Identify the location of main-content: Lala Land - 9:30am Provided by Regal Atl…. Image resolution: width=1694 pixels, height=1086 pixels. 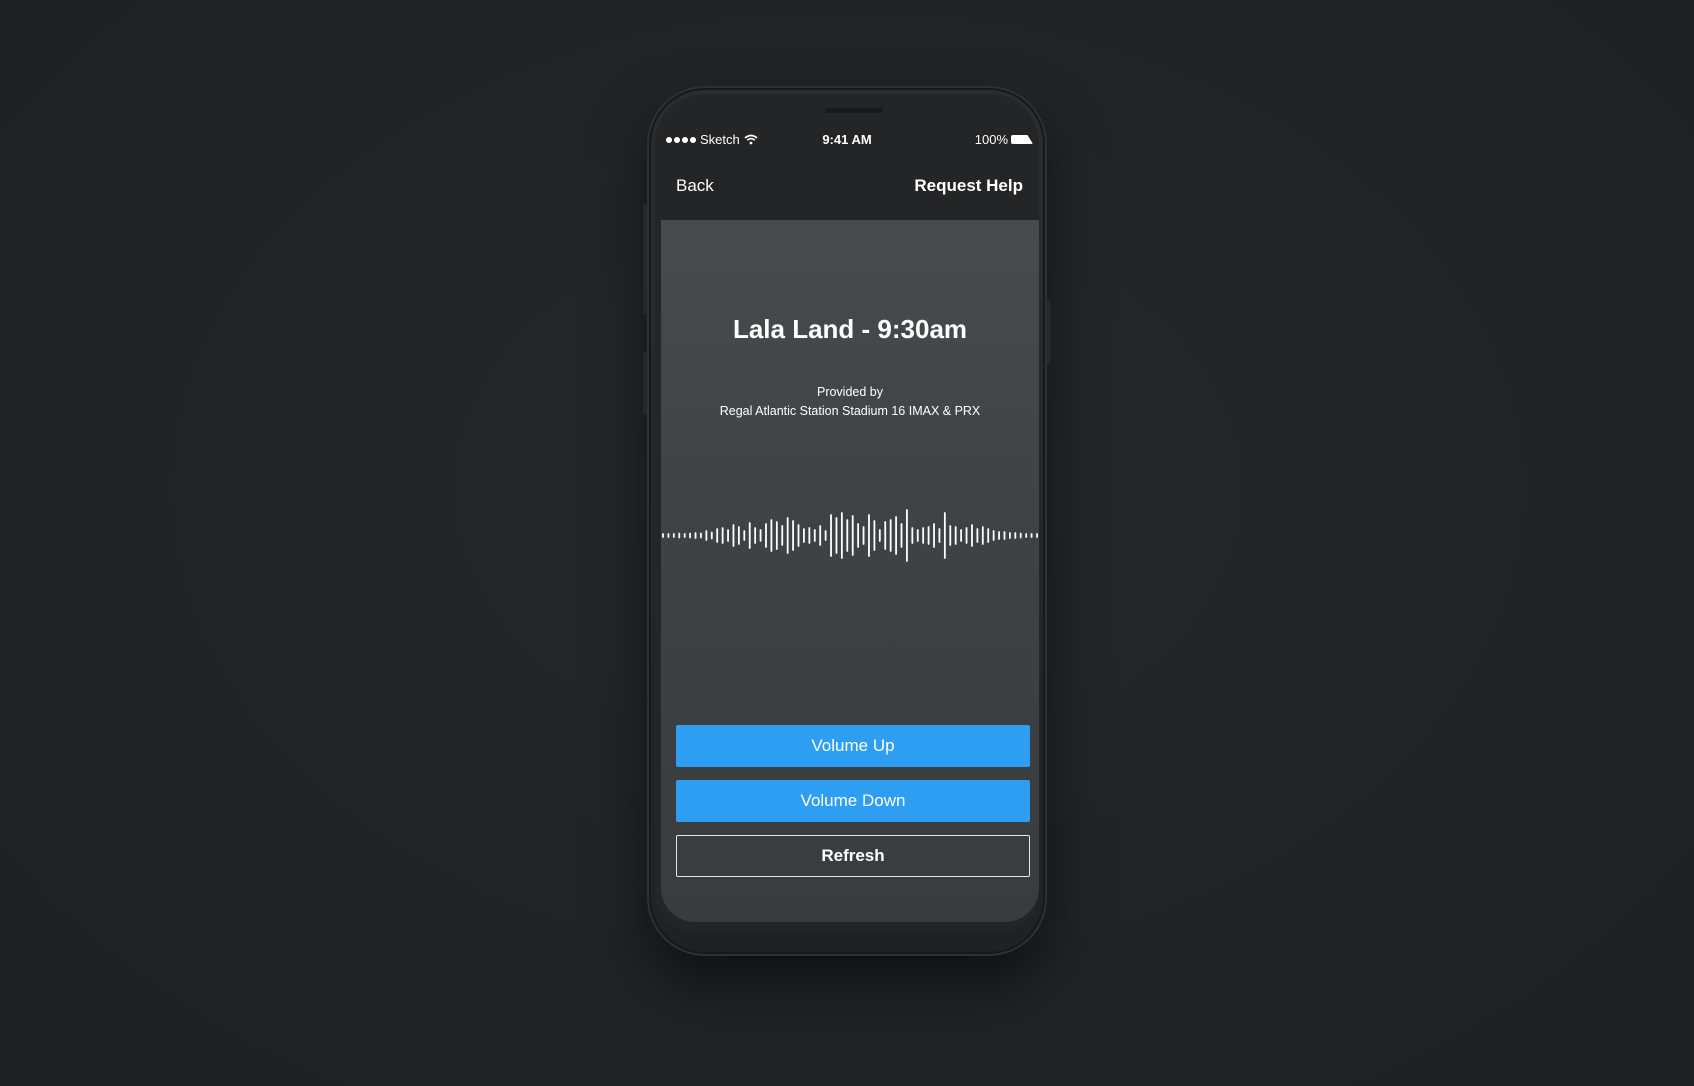
(850, 571).